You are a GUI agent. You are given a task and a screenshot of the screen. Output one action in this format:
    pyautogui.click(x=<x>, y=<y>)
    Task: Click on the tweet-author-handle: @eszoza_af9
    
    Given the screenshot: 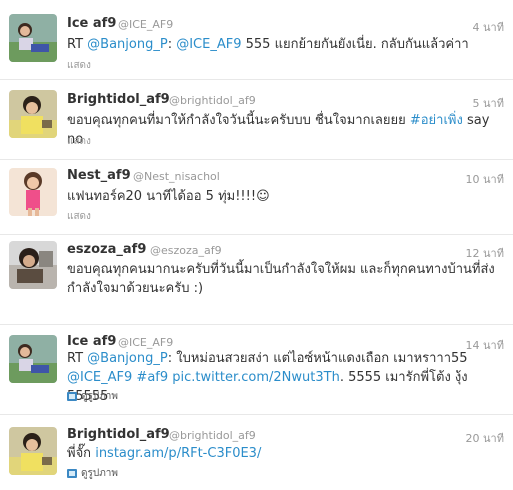 What is the action you would take?
    pyautogui.click(x=186, y=250)
    